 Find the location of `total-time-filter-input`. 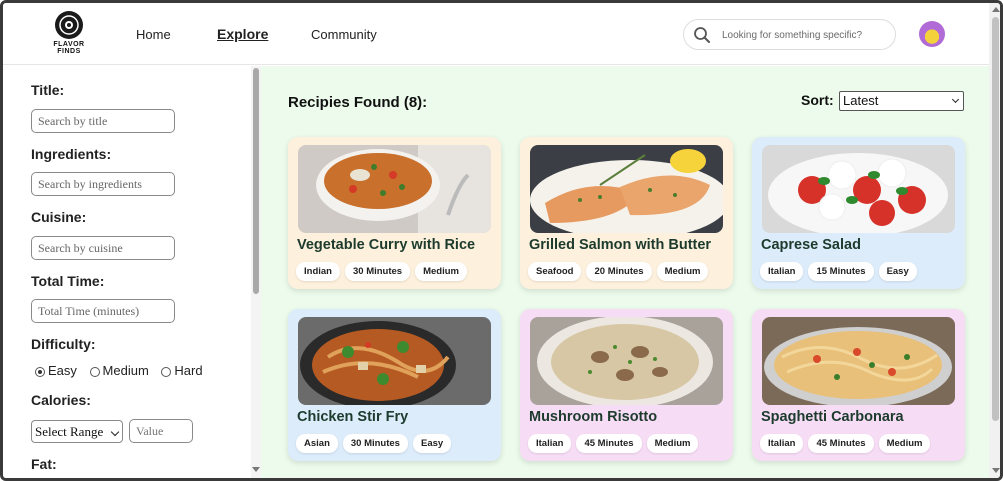

total-time-filter-input is located at coordinates (103, 311).